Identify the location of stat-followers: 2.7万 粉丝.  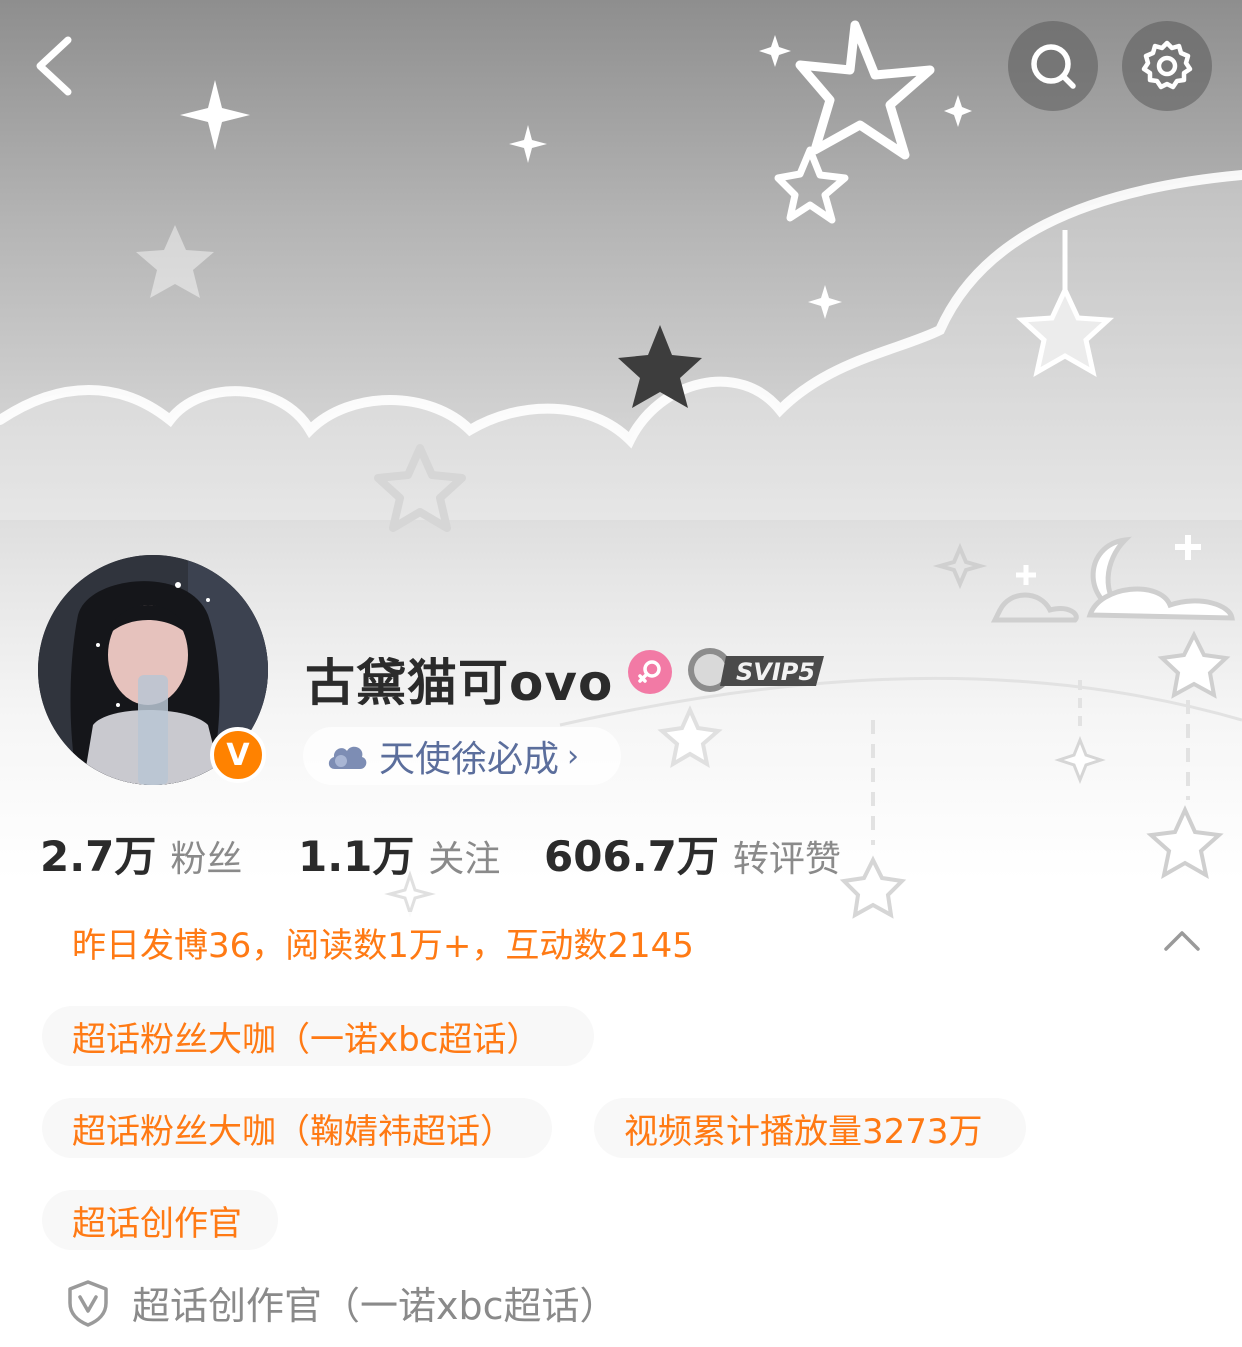
(141, 853).